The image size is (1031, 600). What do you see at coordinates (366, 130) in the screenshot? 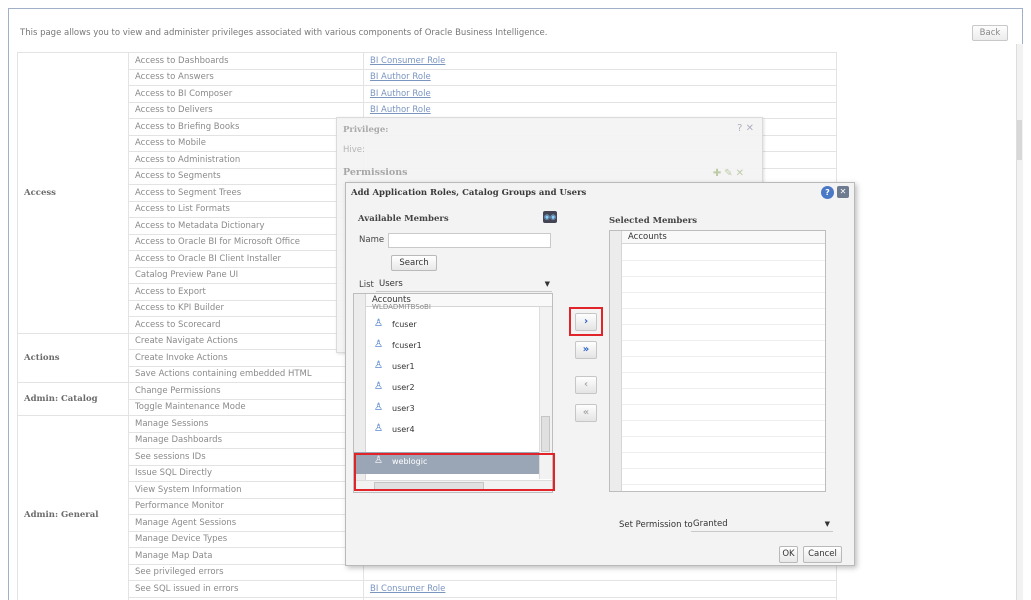
I see `privilege-label: Privilege:` at bounding box center [366, 130].